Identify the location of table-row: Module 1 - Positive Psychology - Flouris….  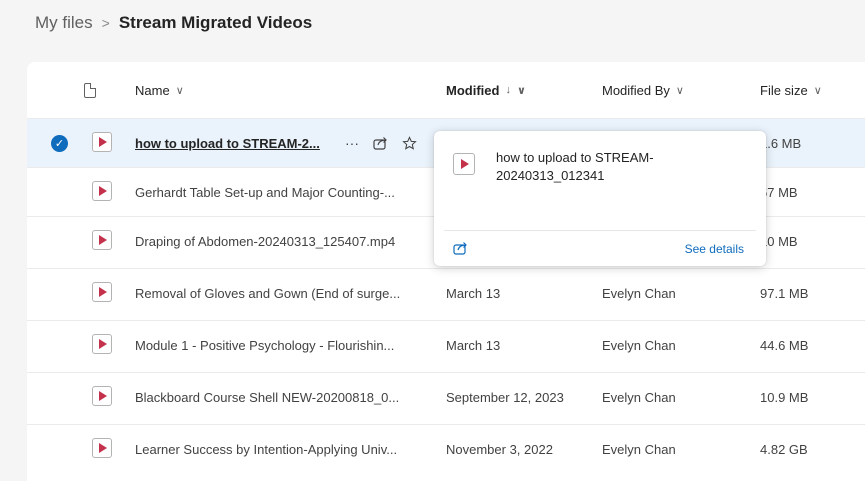
(446, 344).